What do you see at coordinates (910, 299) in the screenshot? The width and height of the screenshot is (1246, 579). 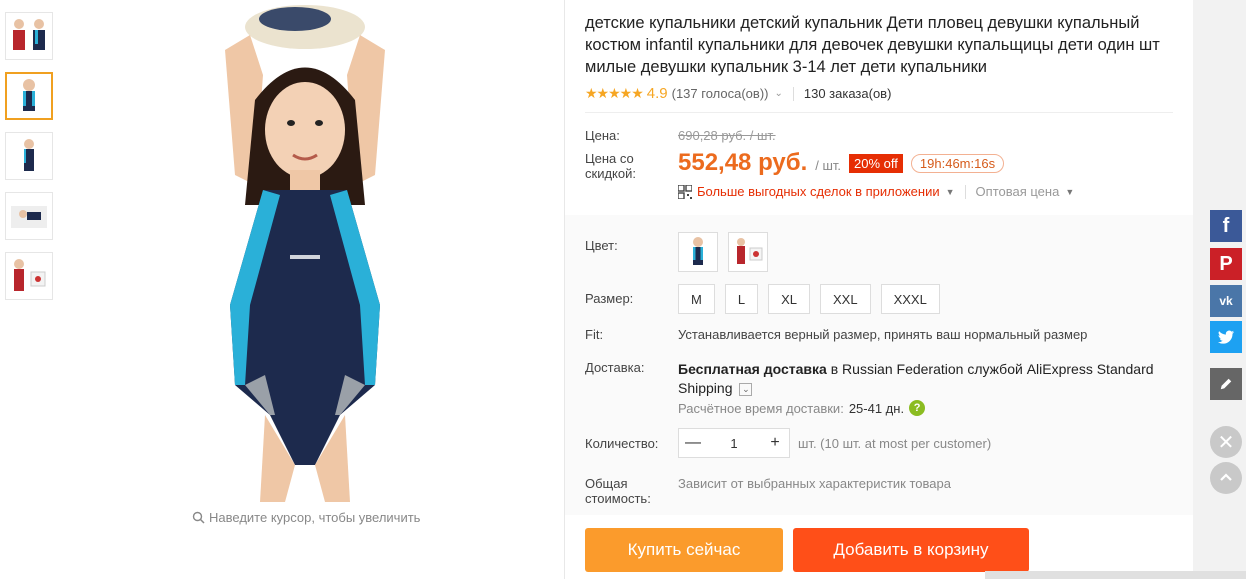 I see `size-option-xxxl: XXXL` at bounding box center [910, 299].